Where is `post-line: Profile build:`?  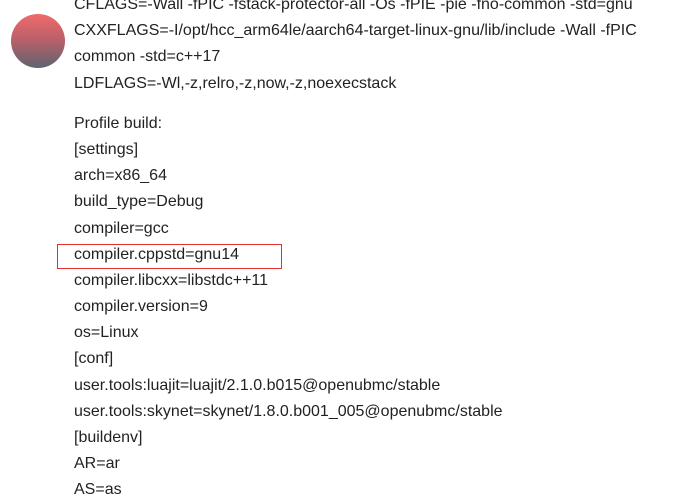 post-line: Profile build: is located at coordinates (118, 123).